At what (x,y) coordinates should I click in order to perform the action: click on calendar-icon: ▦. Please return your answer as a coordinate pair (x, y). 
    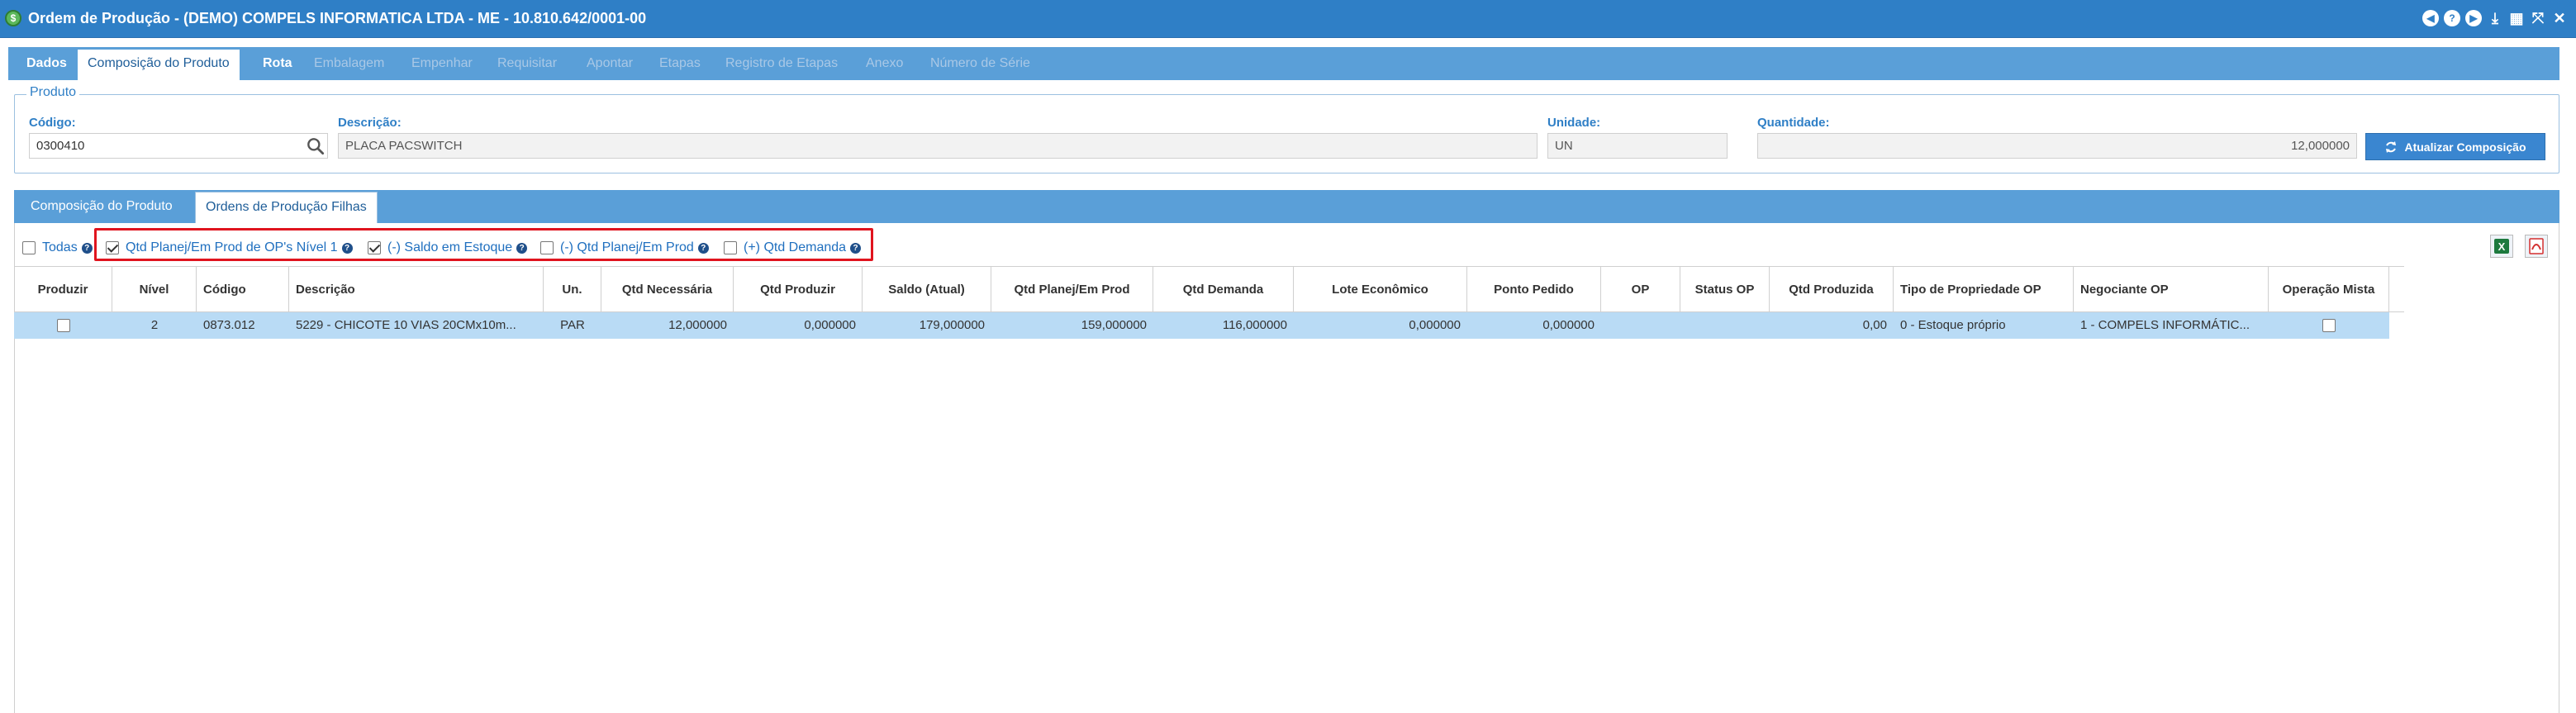
    Looking at the image, I should click on (2516, 18).